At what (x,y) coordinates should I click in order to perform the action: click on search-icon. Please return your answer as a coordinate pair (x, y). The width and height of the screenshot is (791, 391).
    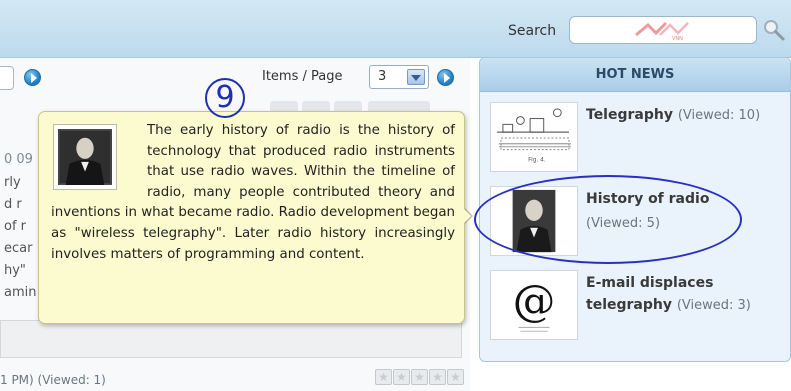
    Looking at the image, I should click on (774, 30).